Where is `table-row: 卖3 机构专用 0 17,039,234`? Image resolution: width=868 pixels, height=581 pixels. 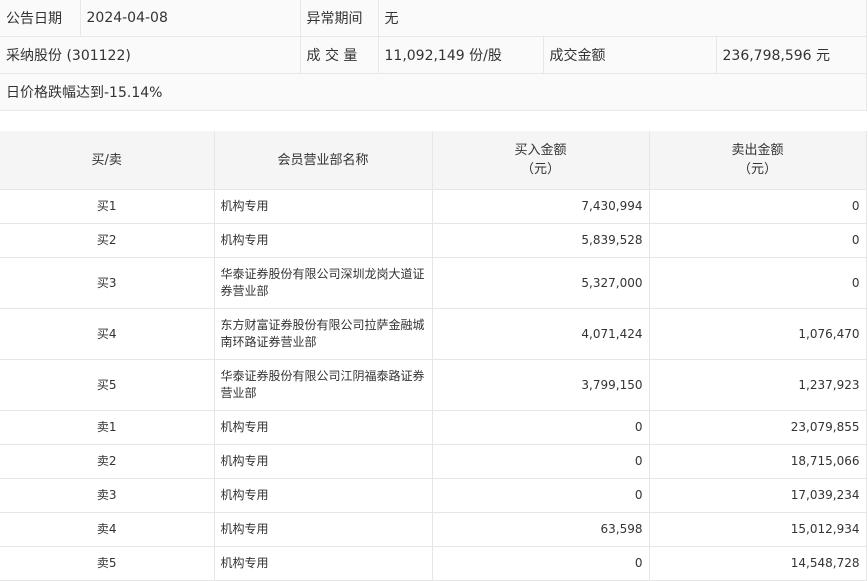 table-row: 卖3 机构专用 0 17,039,234 is located at coordinates (433, 495).